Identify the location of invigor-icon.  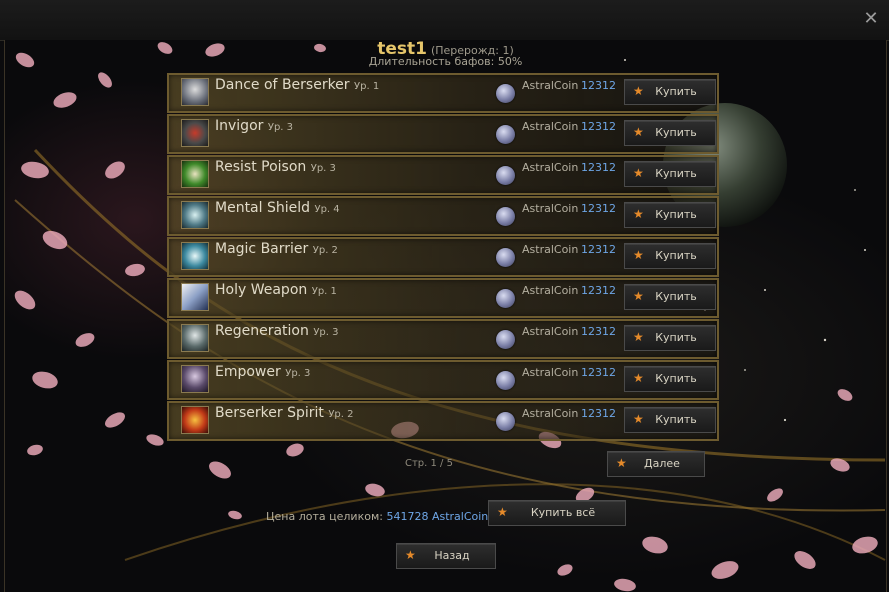
(195, 133).